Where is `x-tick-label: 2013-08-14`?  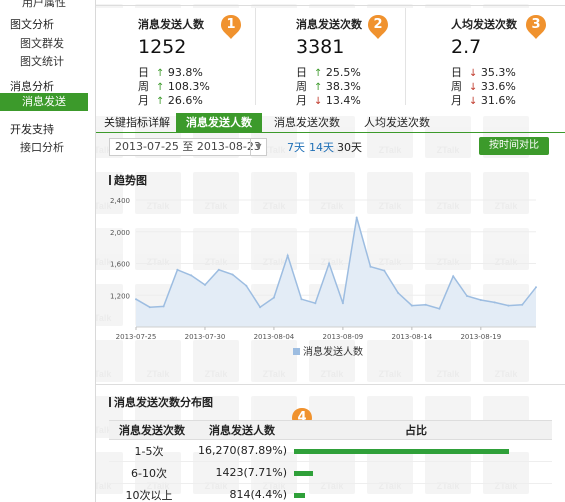 x-tick-label: 2013-08-14 is located at coordinates (412, 337).